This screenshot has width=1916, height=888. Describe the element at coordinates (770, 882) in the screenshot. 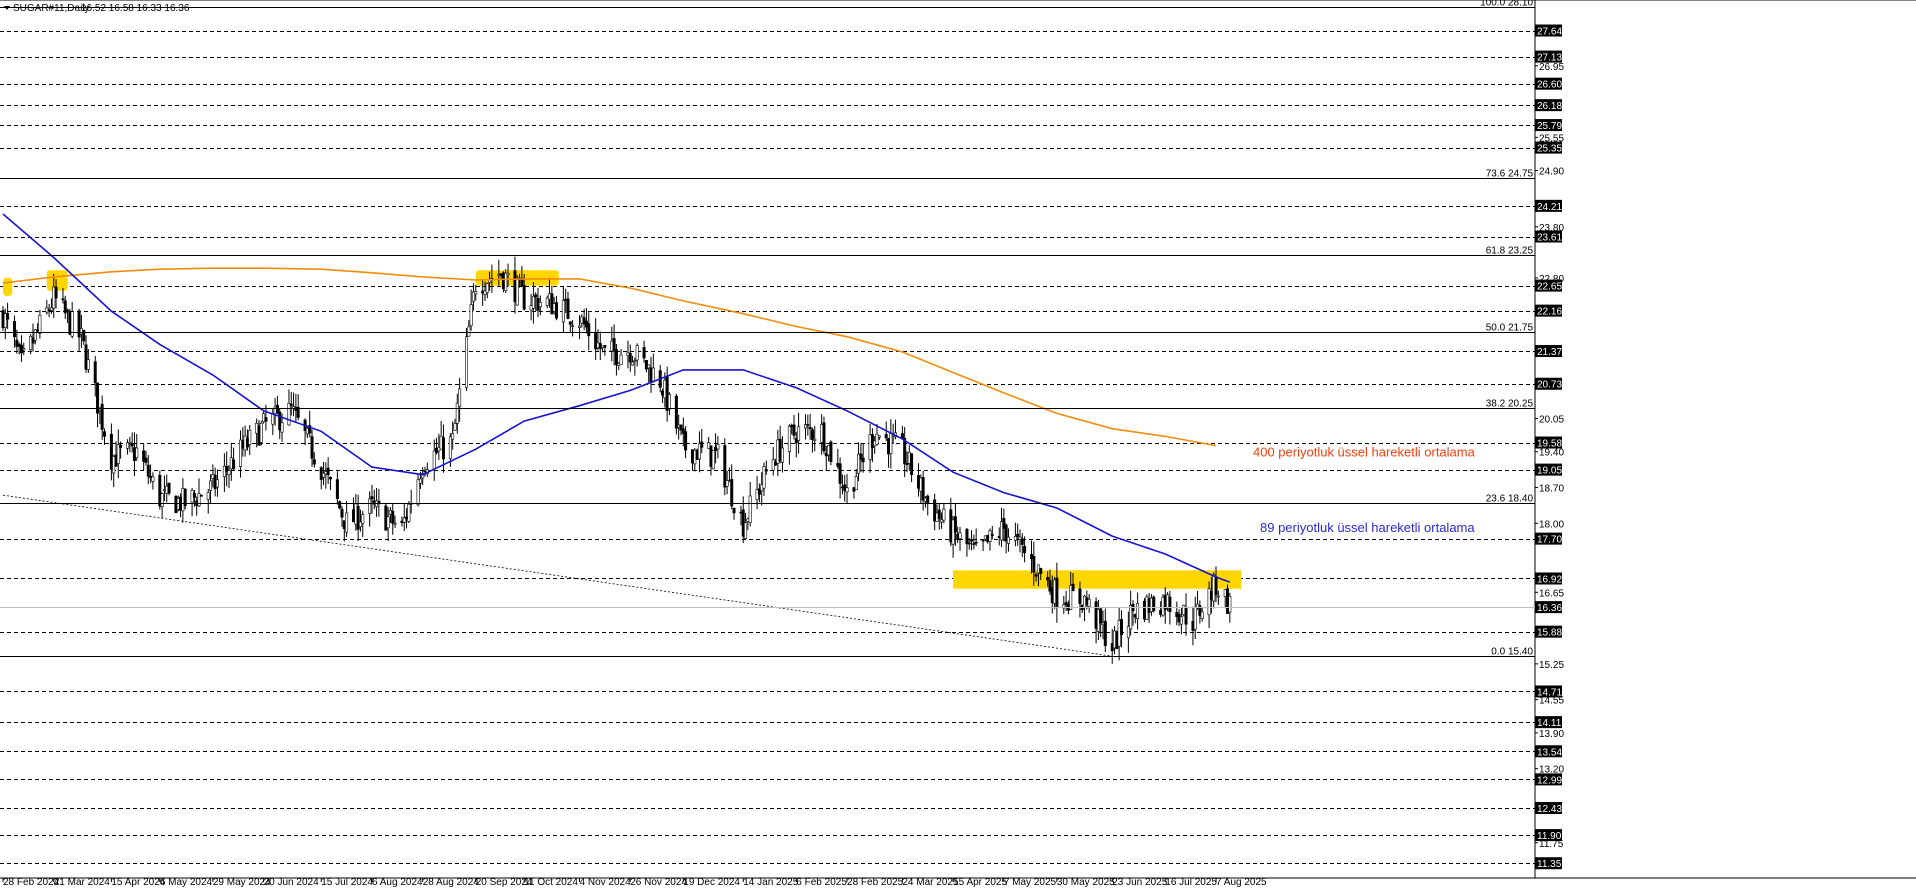

I see `time-tick-label: 14 Jan 2025` at that location.